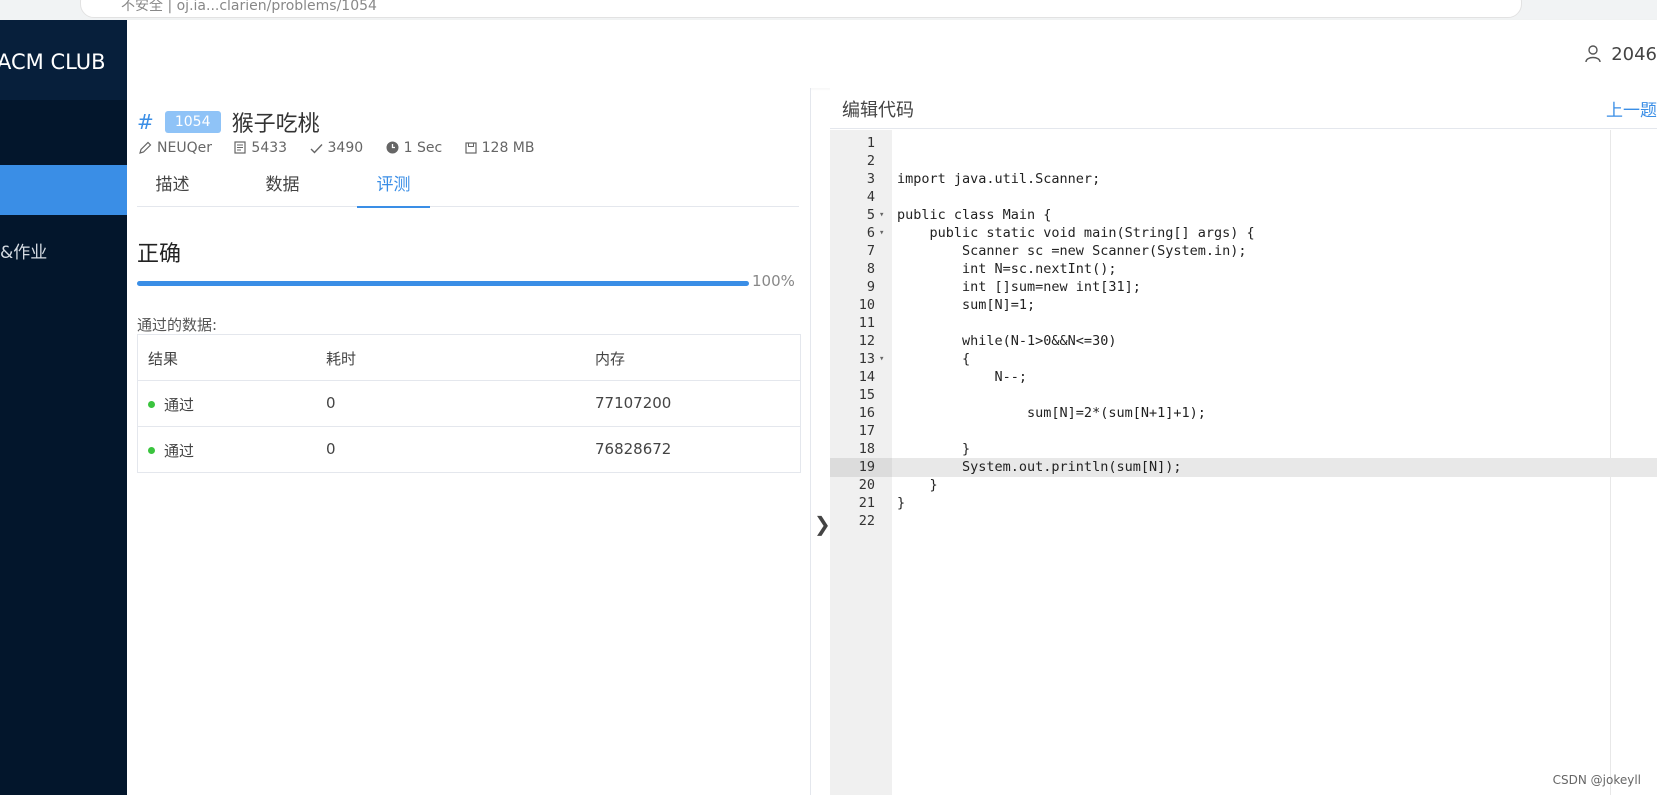 This screenshot has width=1657, height=795. What do you see at coordinates (866, 467) in the screenshot?
I see `line-number: 19` at bounding box center [866, 467].